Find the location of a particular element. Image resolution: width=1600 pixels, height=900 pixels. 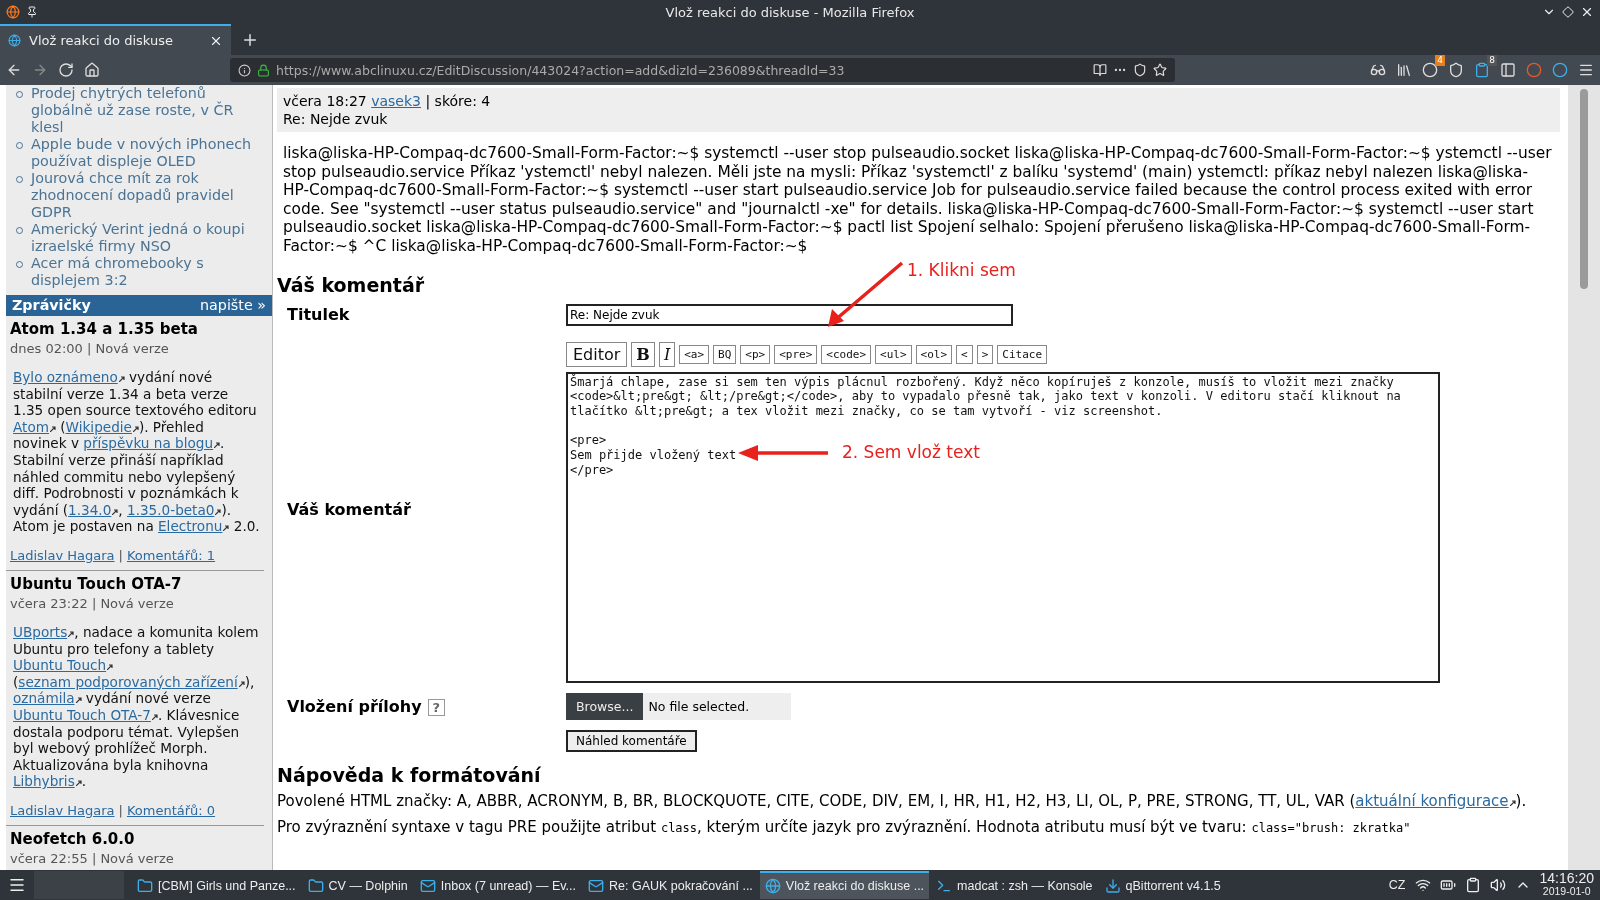

link: 1.34.0 is located at coordinates (93, 509).